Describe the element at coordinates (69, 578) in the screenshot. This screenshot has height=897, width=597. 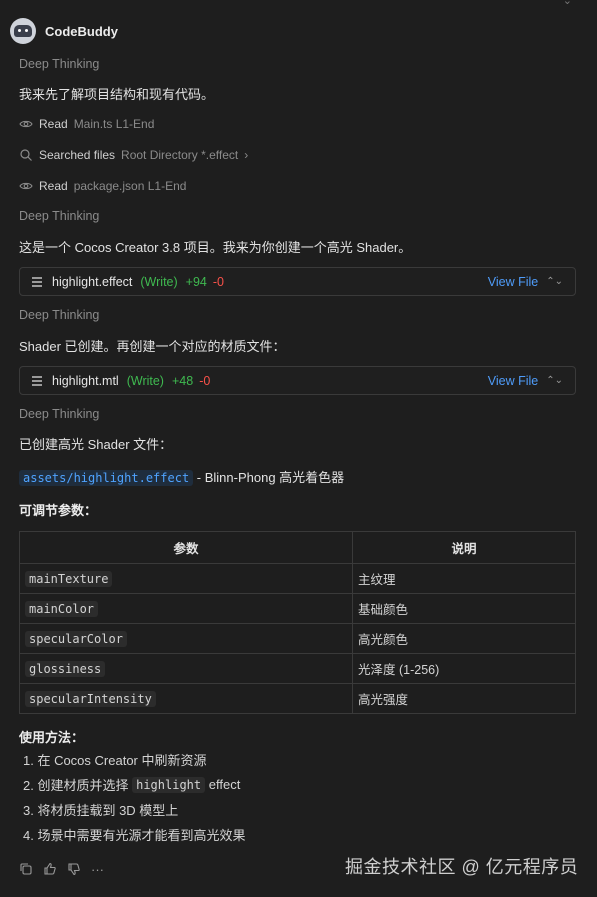
I see `param-name: mainTexture` at that location.